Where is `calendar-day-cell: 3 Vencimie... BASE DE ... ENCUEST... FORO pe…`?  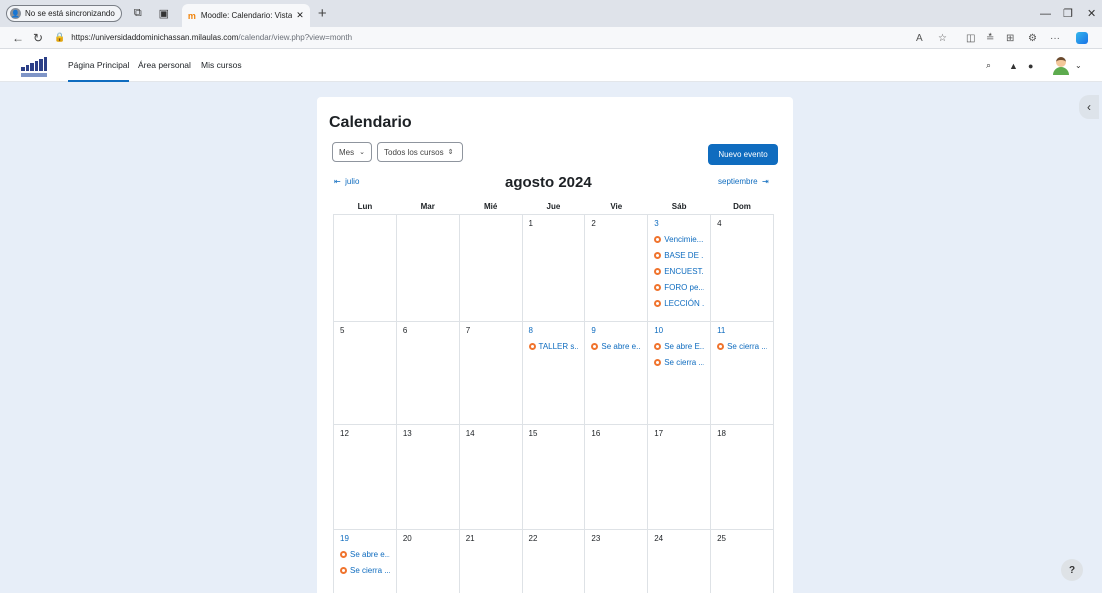 calendar-day-cell: 3 Vencimie... BASE DE ... ENCUEST... FORO pe… is located at coordinates (679, 267).